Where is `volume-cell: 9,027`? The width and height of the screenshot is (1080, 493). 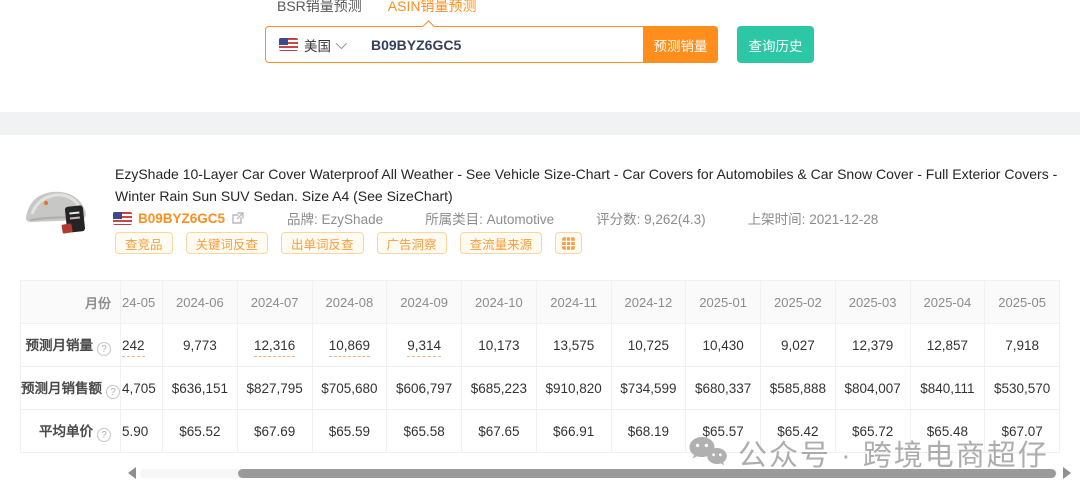
volume-cell: 9,027 is located at coordinates (798, 345).